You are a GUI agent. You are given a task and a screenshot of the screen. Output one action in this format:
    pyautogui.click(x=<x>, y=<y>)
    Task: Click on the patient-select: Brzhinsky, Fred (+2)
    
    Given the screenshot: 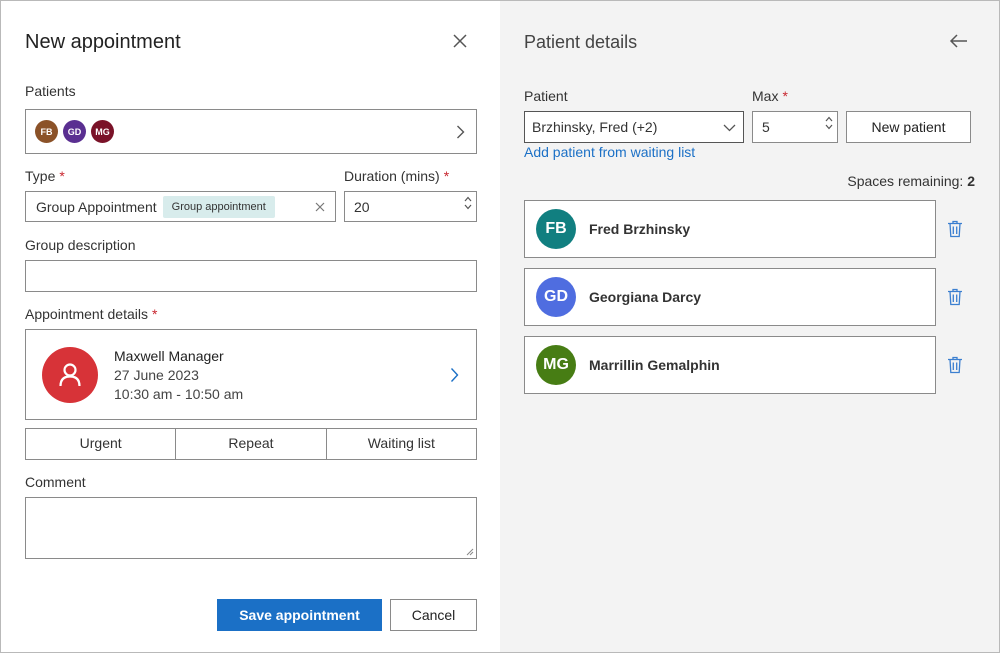 What is the action you would take?
    pyautogui.click(x=634, y=127)
    